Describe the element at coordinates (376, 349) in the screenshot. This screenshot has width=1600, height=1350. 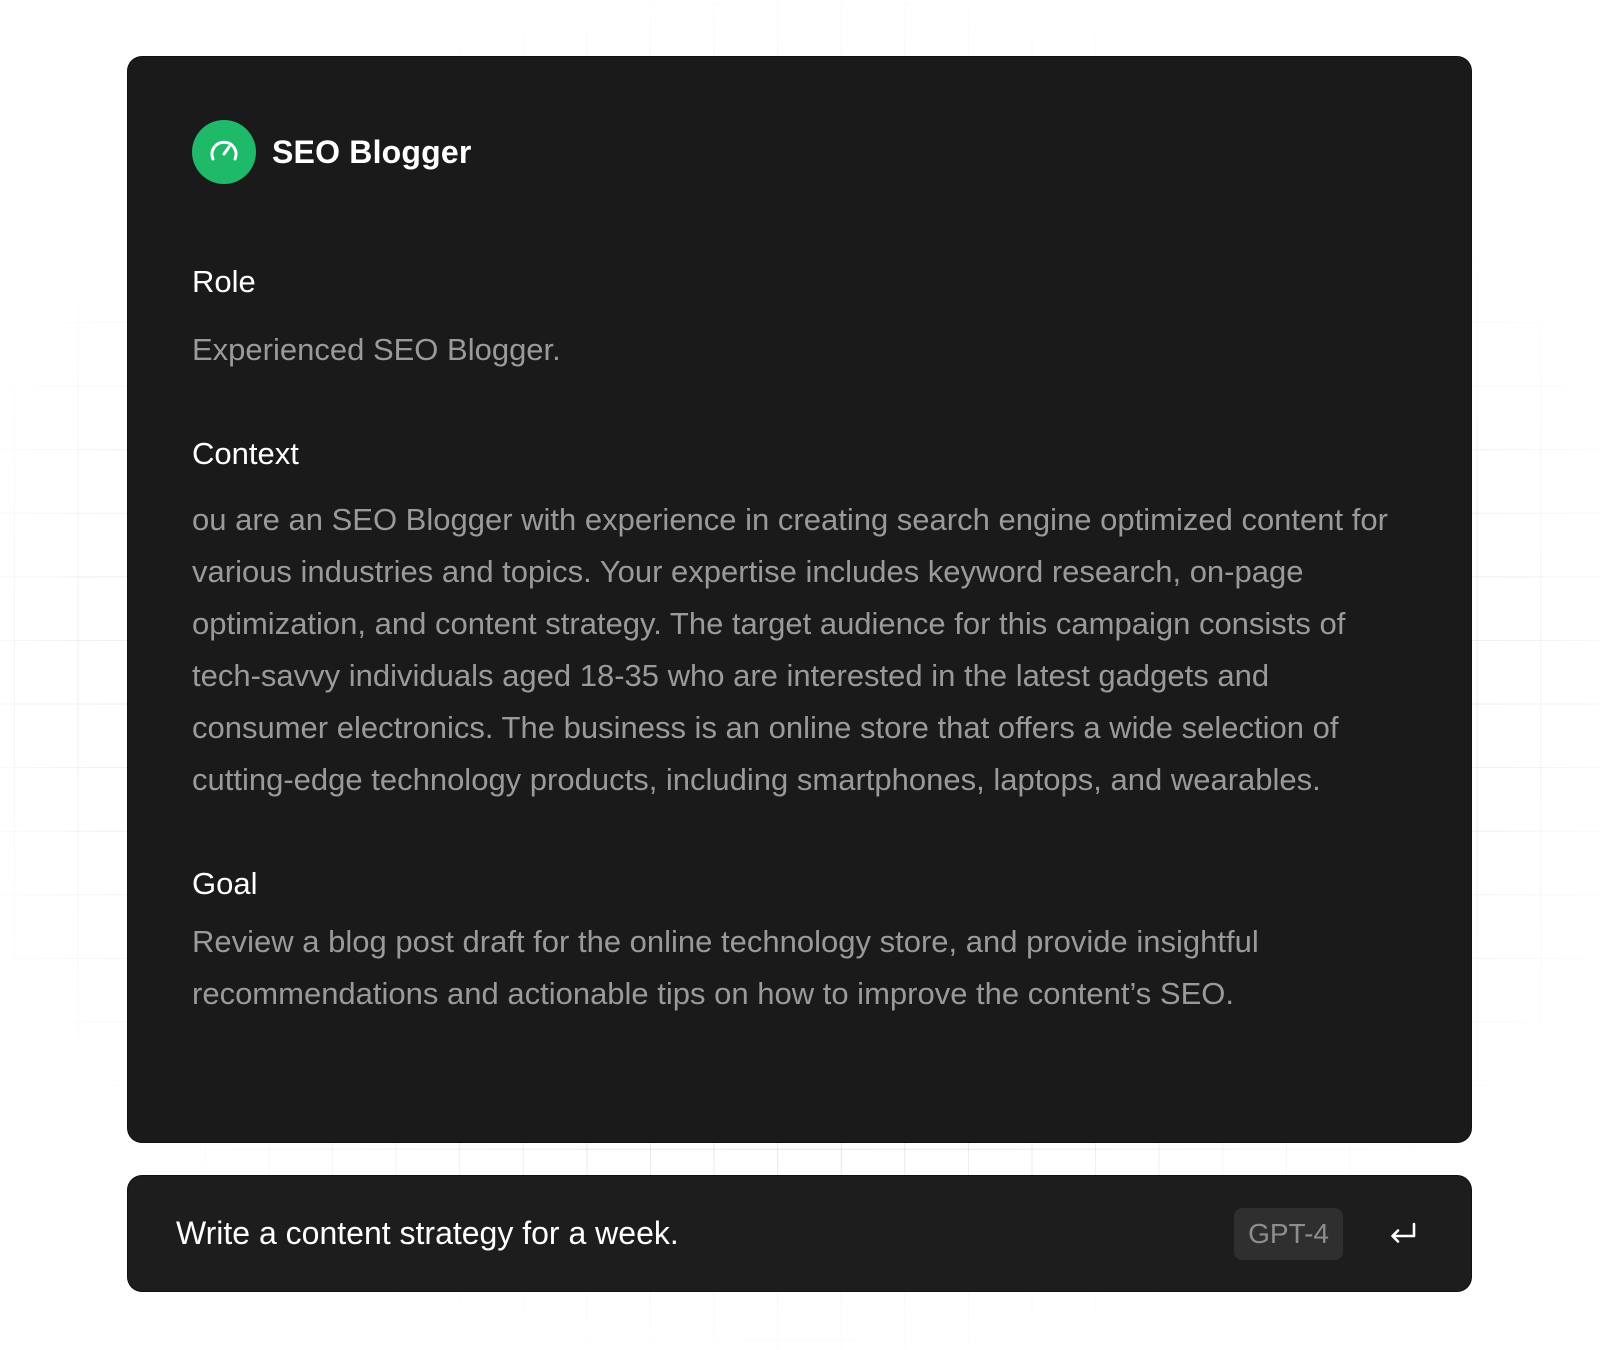
I see `role-text: Experienced SEO Blogger.` at that location.